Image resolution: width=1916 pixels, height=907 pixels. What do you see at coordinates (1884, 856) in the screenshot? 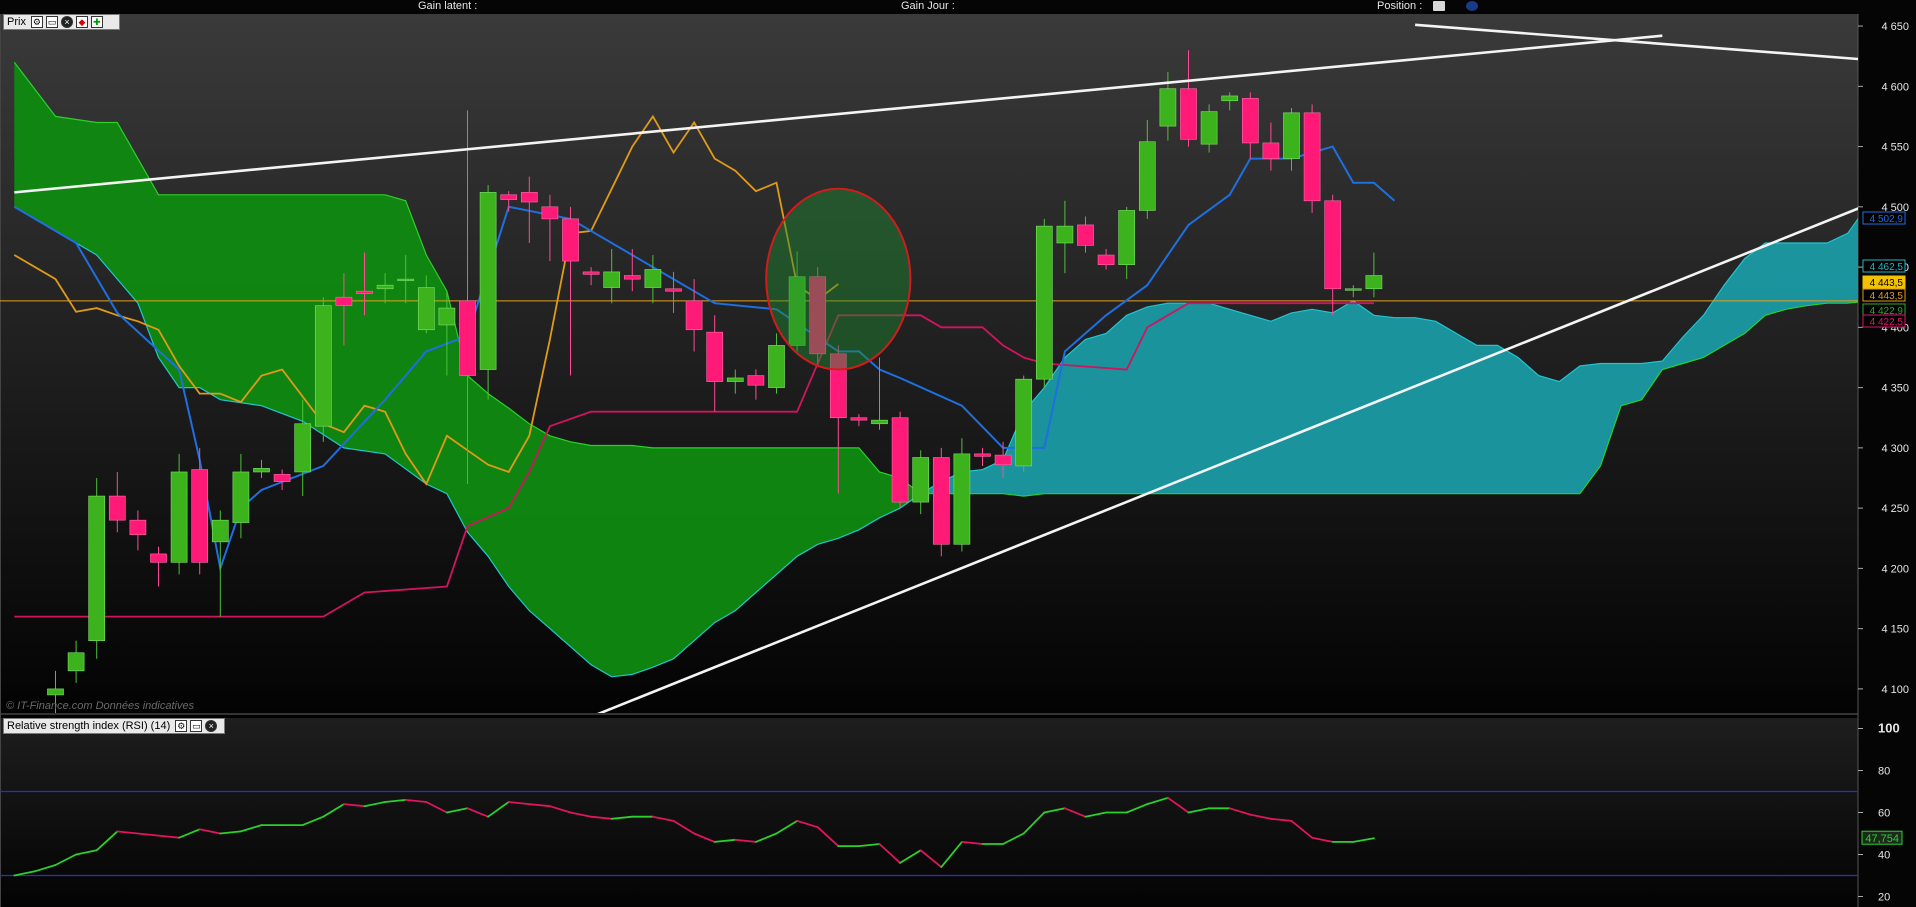
I see `rsi-tick-label: 40` at bounding box center [1884, 856].